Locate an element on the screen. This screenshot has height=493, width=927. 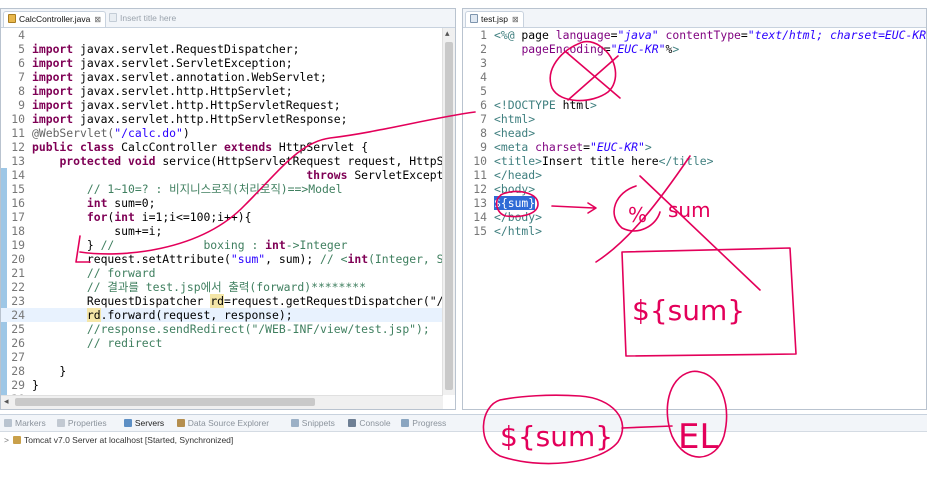
line-text: } is located at coordinates (49, 371).